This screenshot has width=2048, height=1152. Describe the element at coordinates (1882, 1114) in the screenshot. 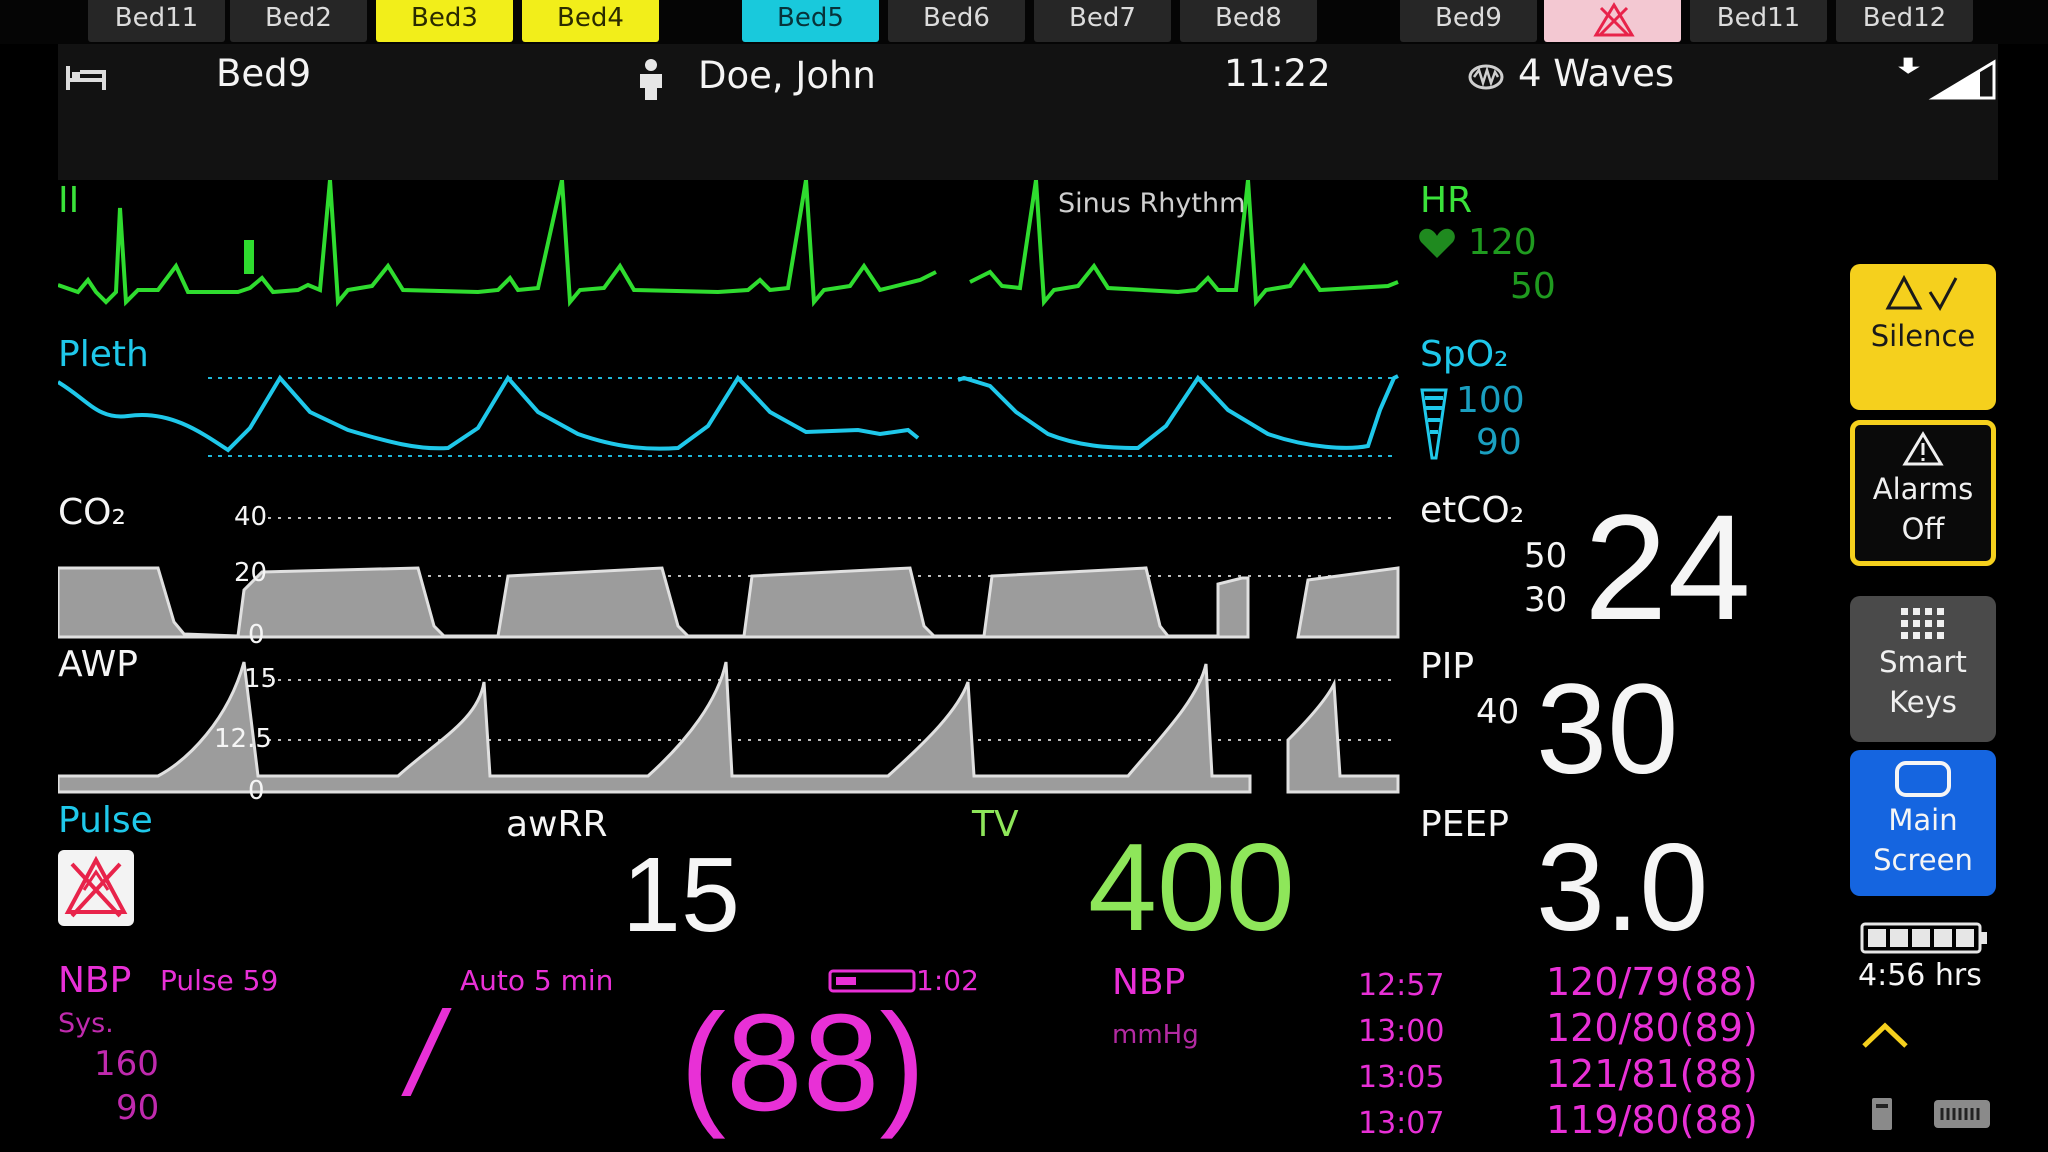

I see `device-icon` at that location.